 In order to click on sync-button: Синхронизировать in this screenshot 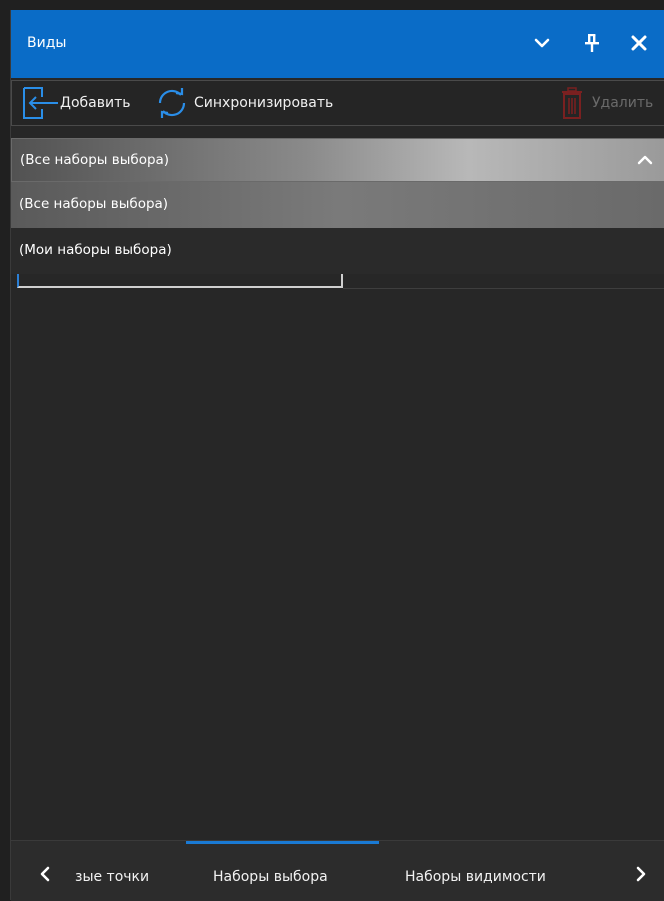, I will do `click(243, 103)`.